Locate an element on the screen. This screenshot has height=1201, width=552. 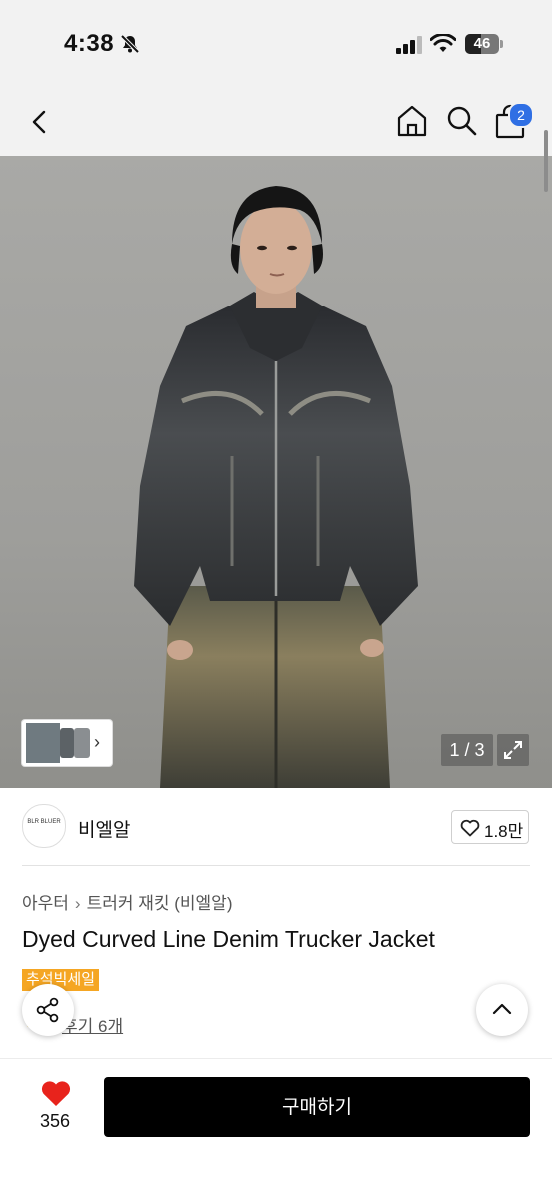
breadcrumb-subcategory: 트러커 재킷 (비엘알) is located at coordinates (160, 903).